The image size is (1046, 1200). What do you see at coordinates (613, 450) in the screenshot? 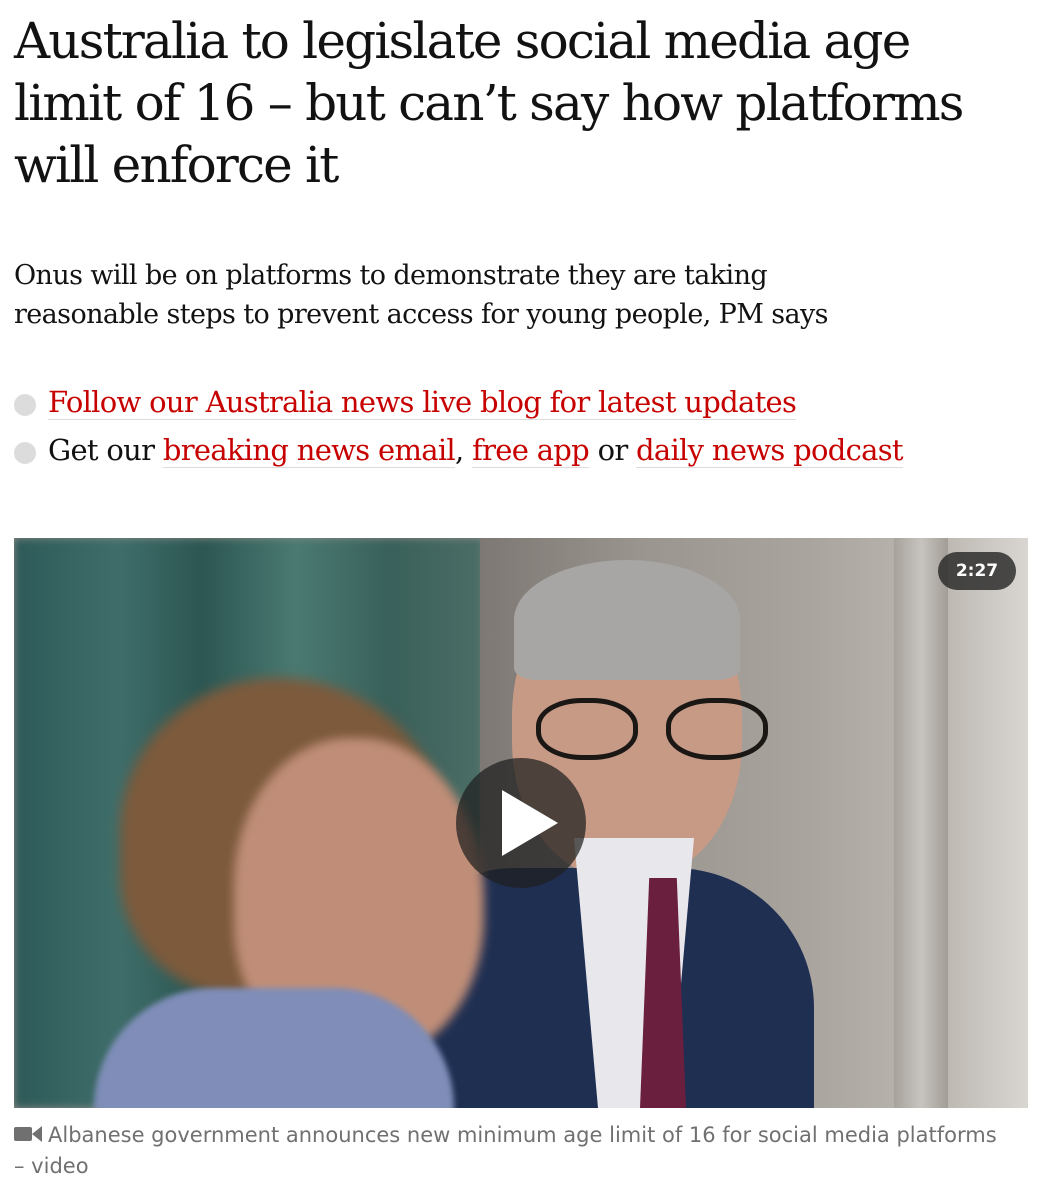
I see `or-text: or` at bounding box center [613, 450].